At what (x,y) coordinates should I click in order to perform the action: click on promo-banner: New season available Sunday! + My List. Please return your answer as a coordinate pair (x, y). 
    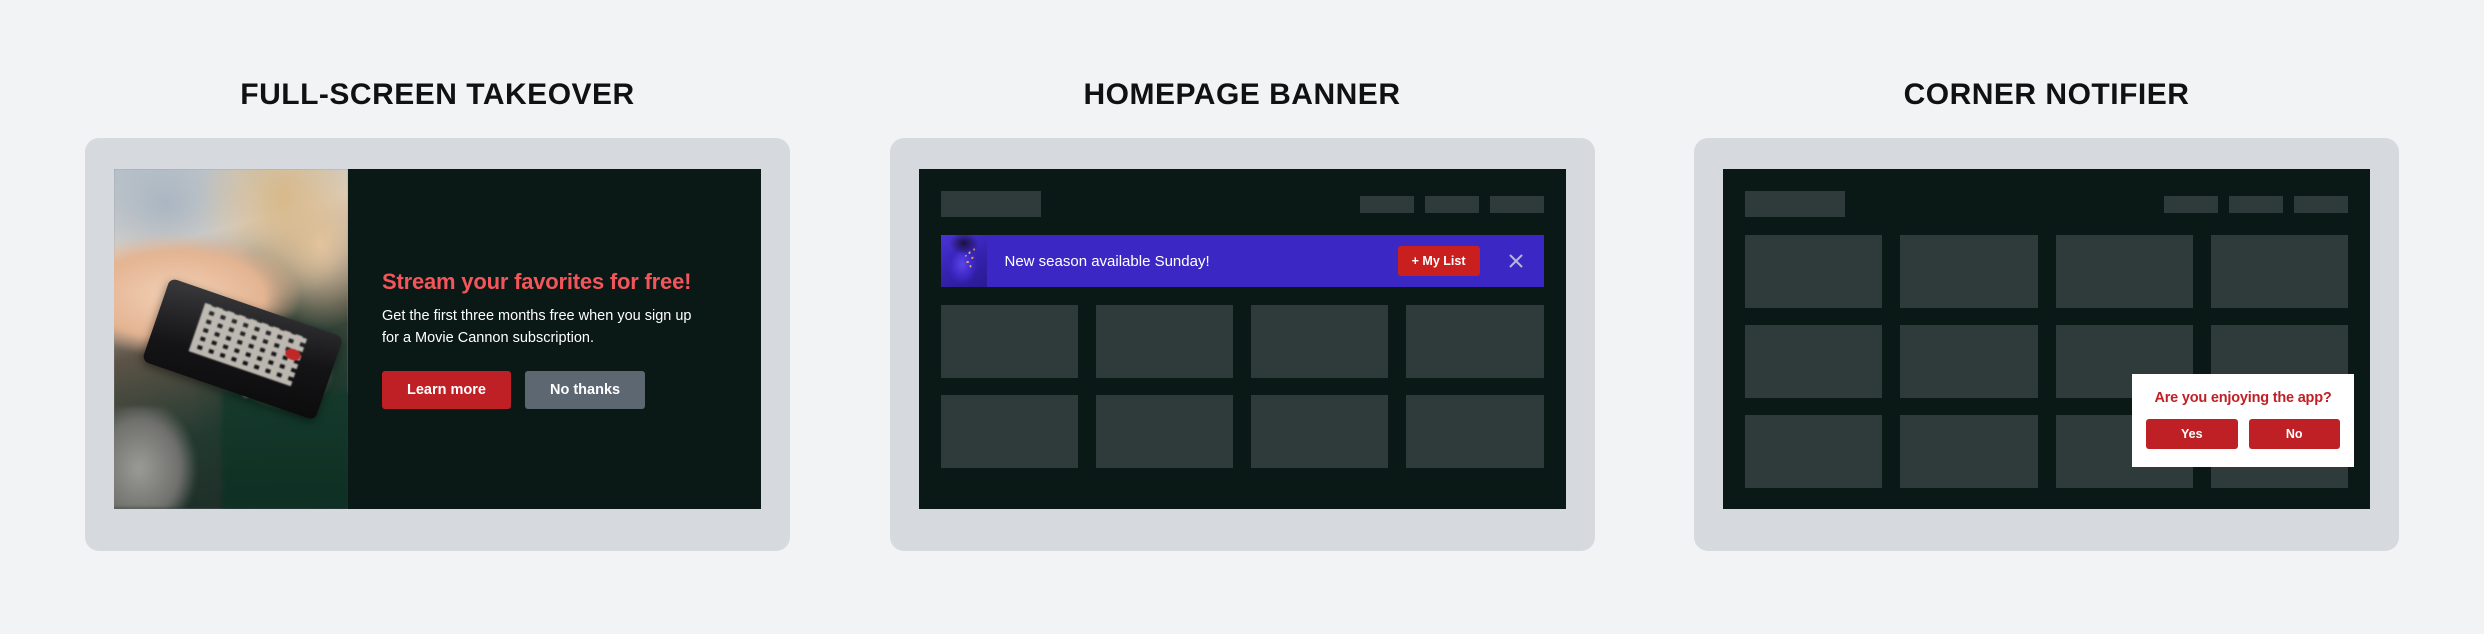
    Looking at the image, I should click on (1242, 261).